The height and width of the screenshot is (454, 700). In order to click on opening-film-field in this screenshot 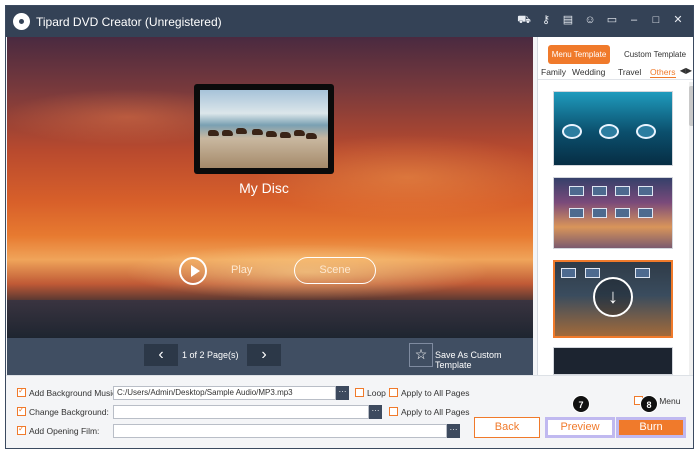, I will do `click(280, 431)`.